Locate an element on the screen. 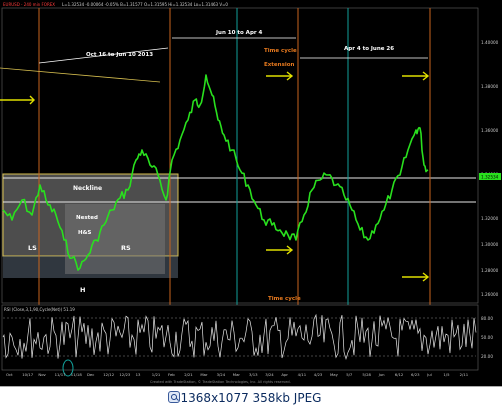 The width and height of the screenshot is (502, 410). image-info-bar: 1368x1077 358kb JPEG is located at coordinates (251, 398).